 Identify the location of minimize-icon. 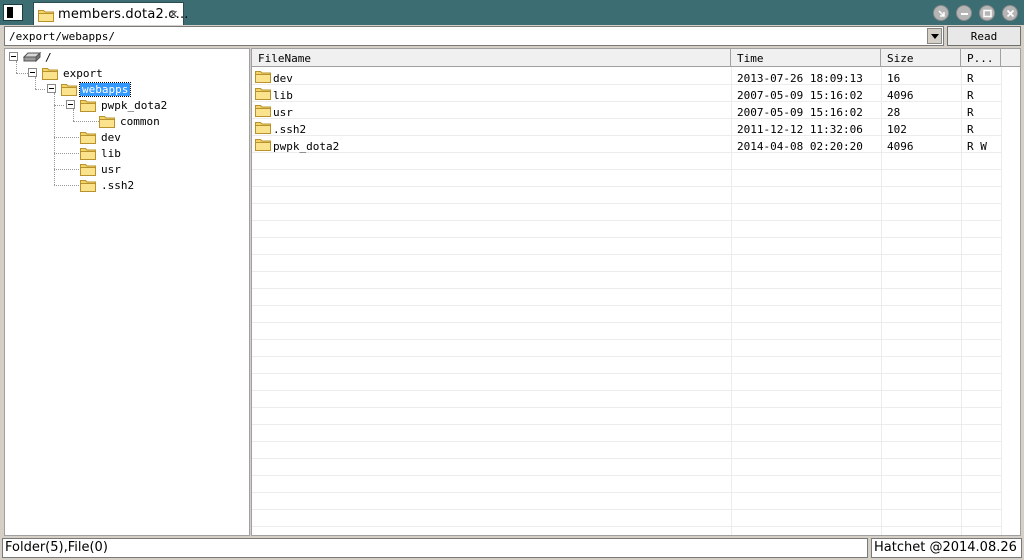
(964, 14).